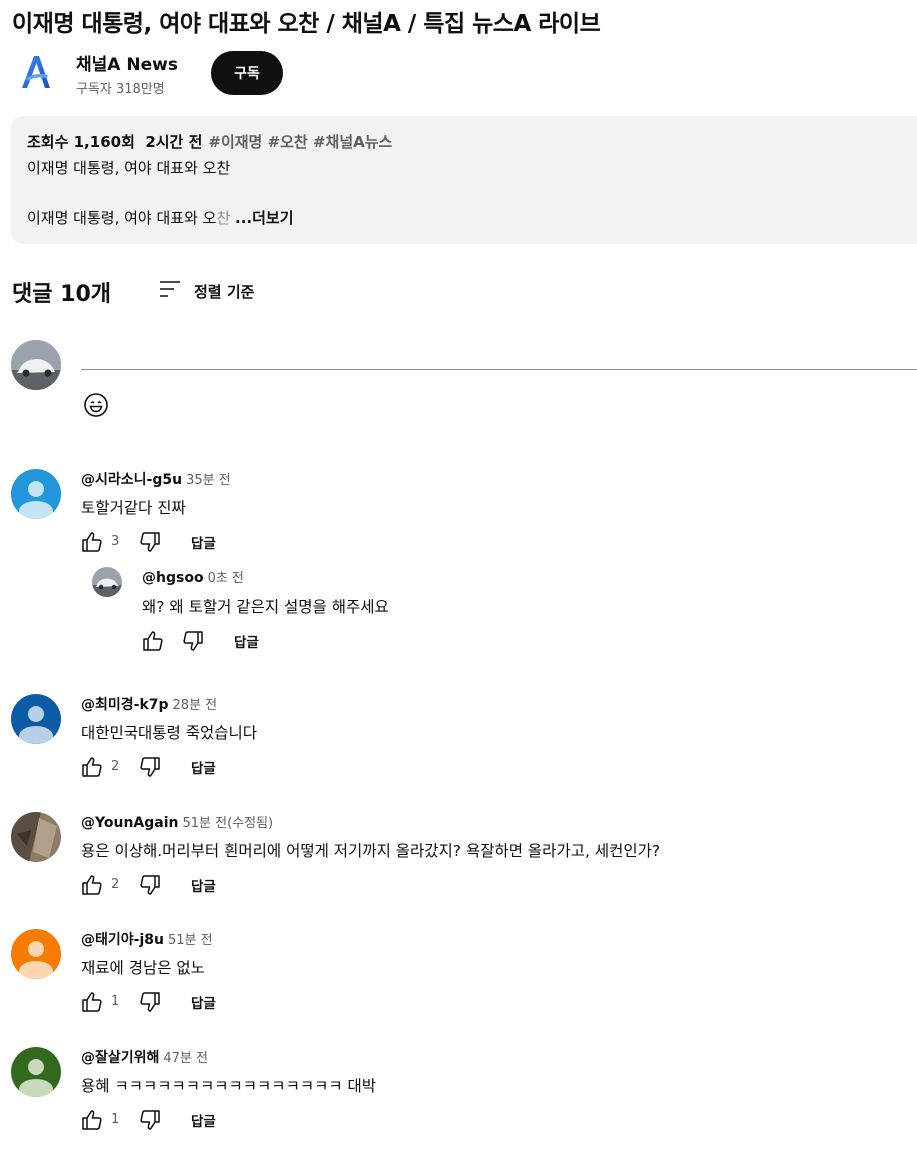 Image resolution: width=917 pixels, height=1153 pixels. Describe the element at coordinates (120, 89) in the screenshot. I see `subscriber-count: 구독자 318만명` at that location.